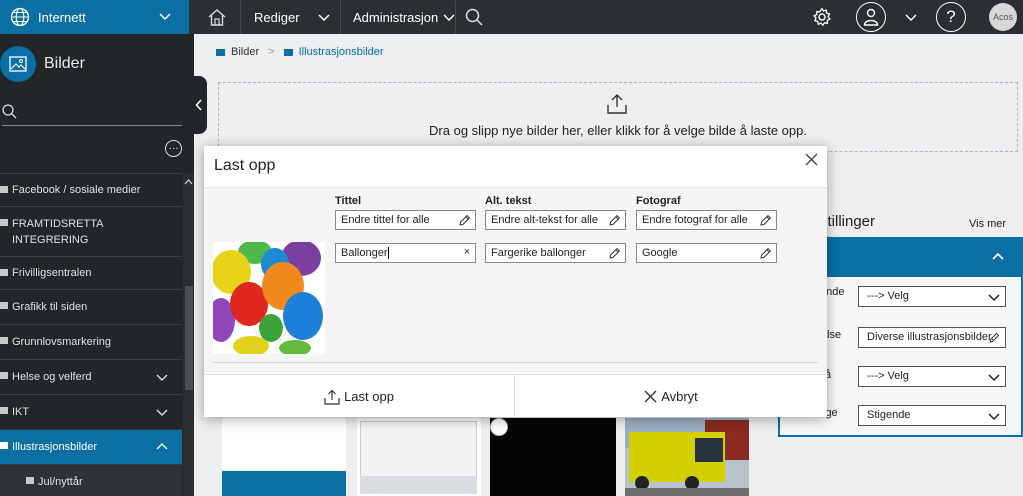 This screenshot has width=1023, height=496. I want to click on column-header-title: Tittel, so click(348, 201).